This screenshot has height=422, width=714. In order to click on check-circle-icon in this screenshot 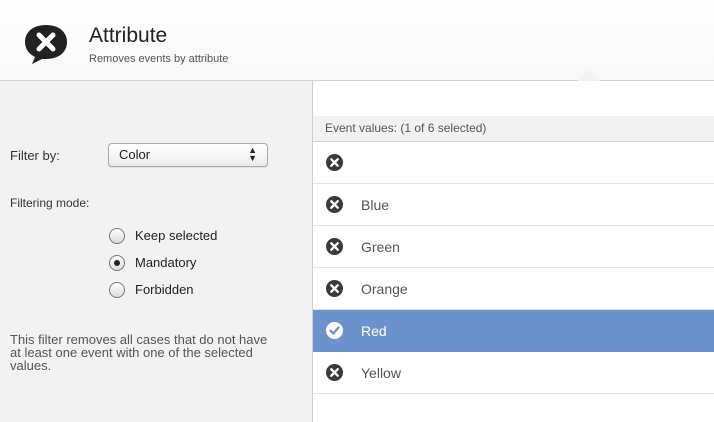, I will do `click(334, 330)`.